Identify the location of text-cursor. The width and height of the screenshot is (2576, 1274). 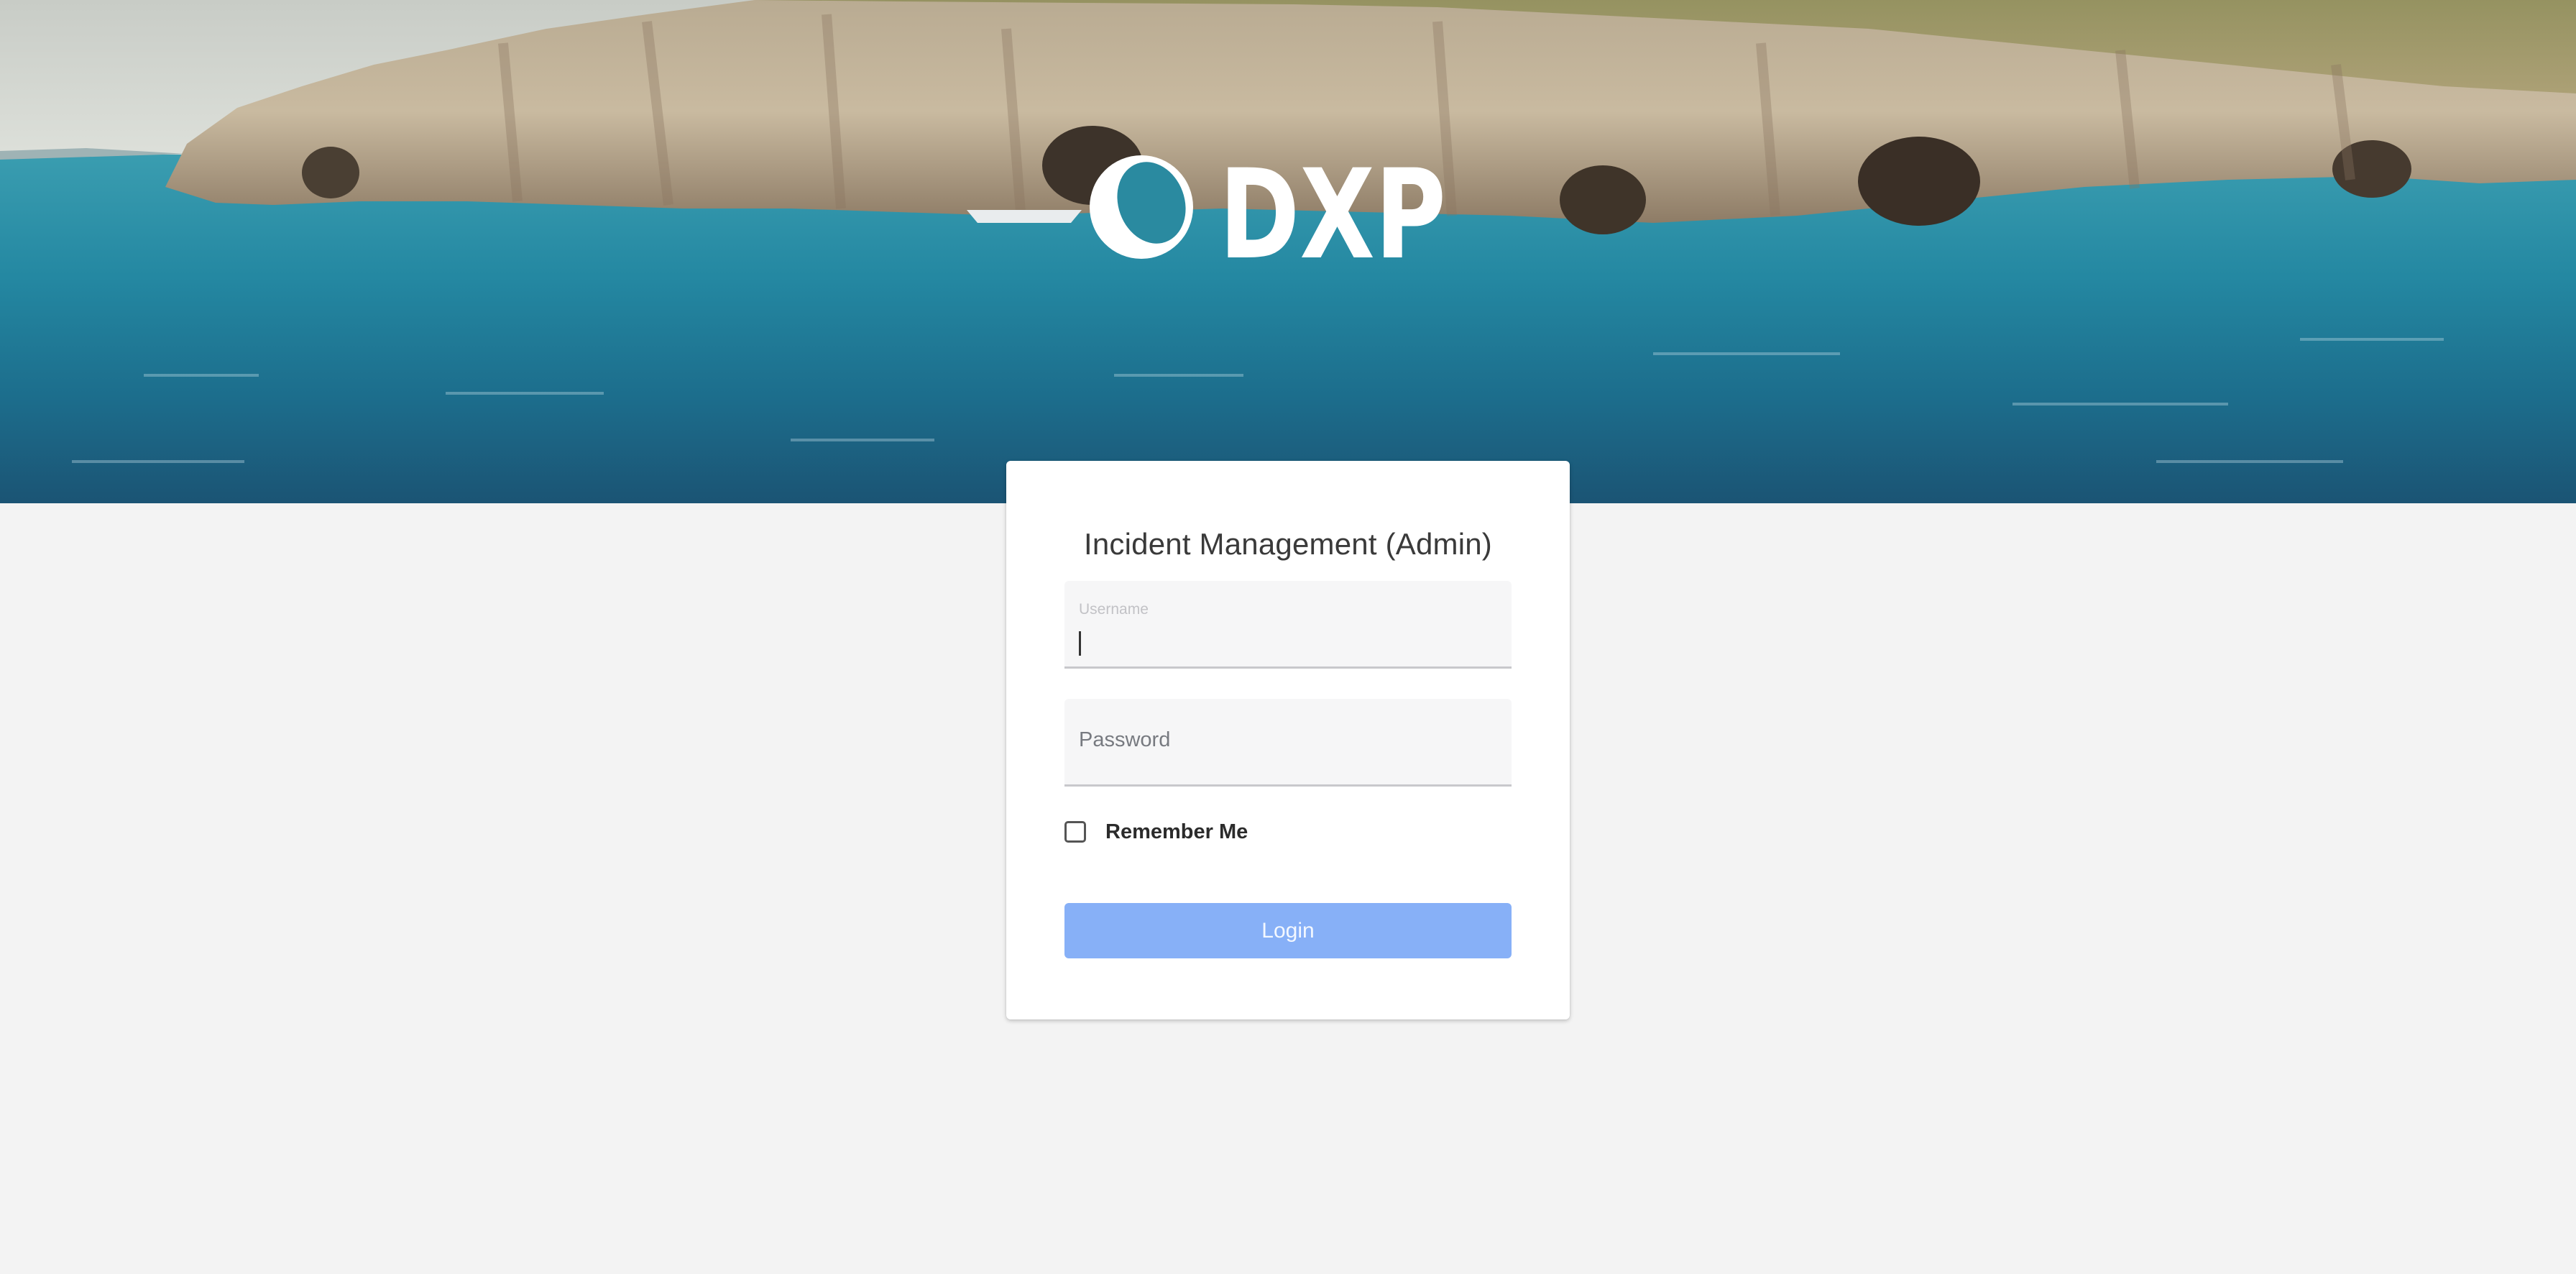
(1080, 643).